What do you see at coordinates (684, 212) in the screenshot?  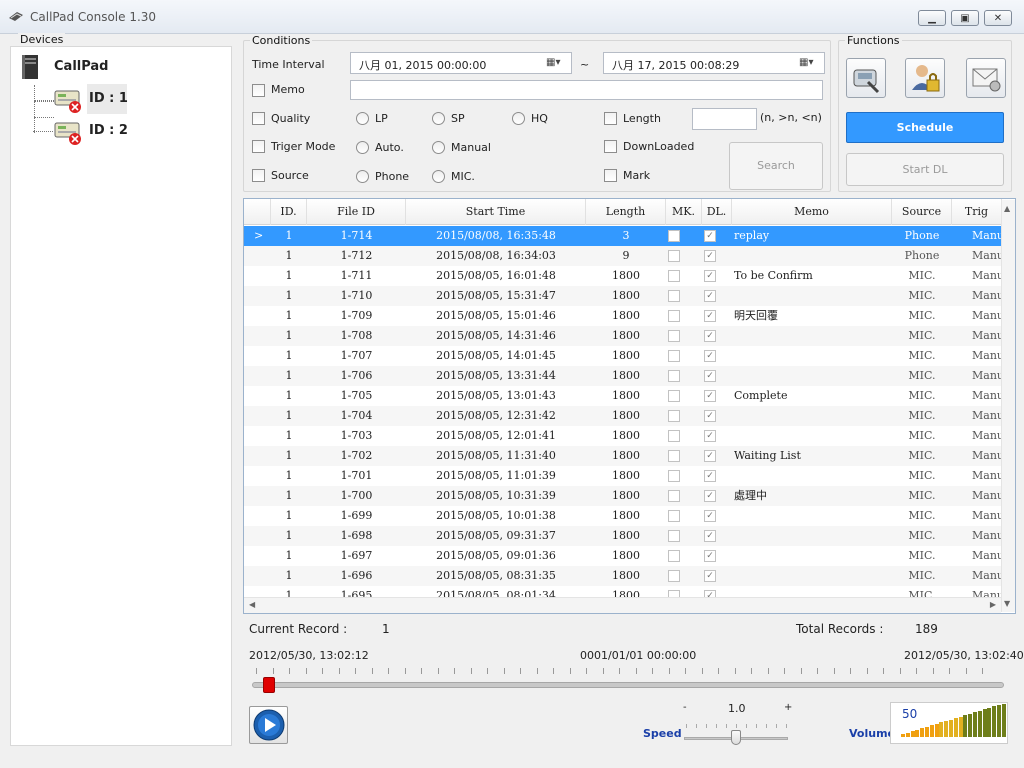 I see `col-mk: MK.` at bounding box center [684, 212].